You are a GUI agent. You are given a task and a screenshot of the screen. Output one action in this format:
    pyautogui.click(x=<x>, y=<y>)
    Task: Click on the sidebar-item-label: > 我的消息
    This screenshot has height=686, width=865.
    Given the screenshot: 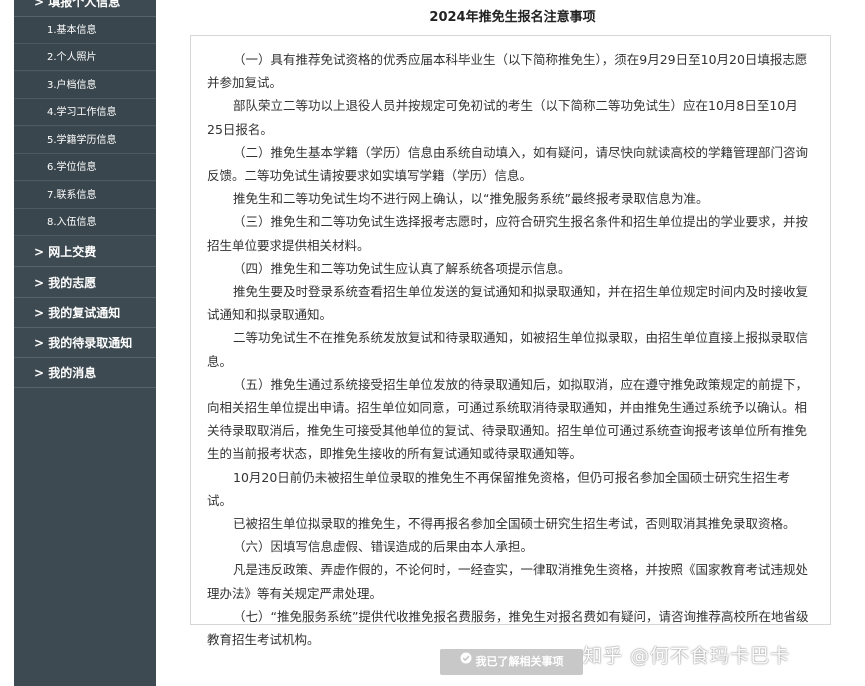 What is the action you would take?
    pyautogui.click(x=65, y=373)
    